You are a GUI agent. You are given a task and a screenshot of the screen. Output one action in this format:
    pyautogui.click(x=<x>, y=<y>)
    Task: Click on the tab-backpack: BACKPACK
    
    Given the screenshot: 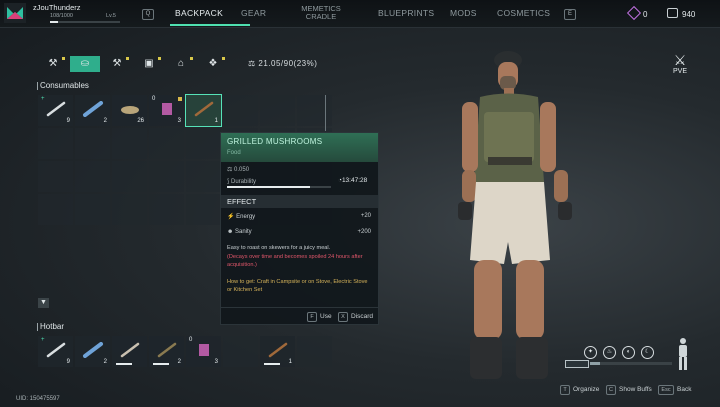 What is the action you would take?
    pyautogui.click(x=199, y=13)
    